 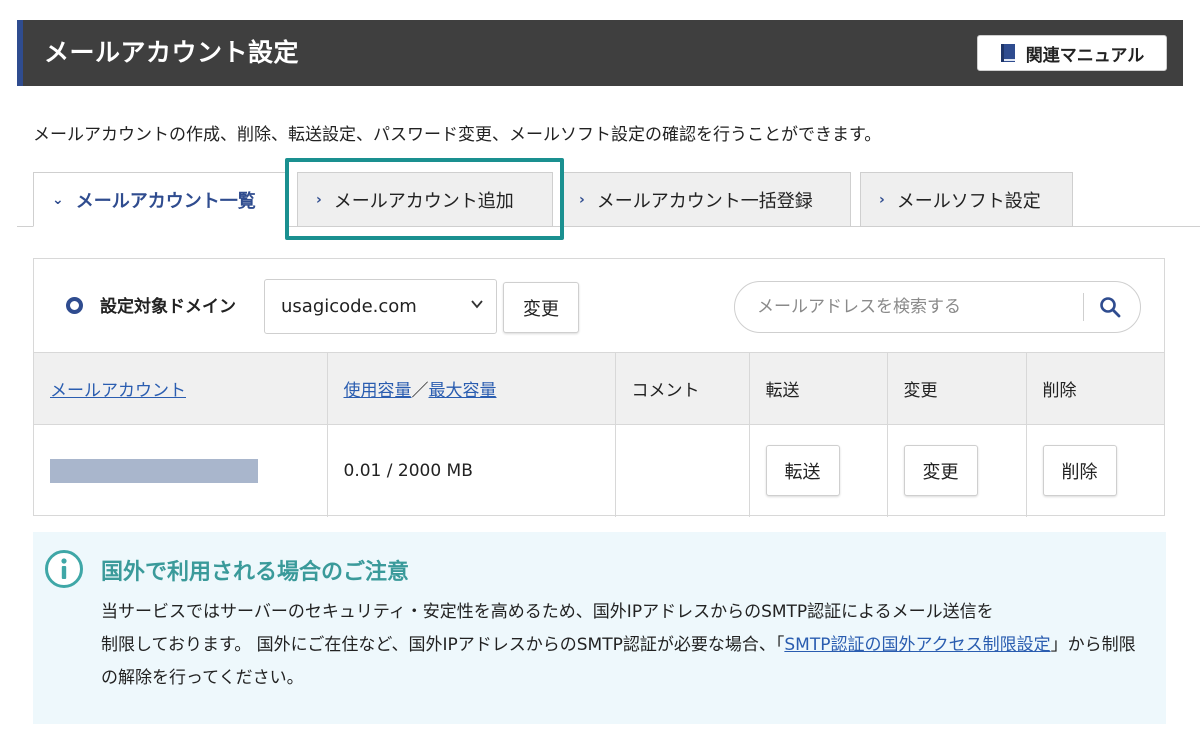 What do you see at coordinates (1085, 55) in the screenshot?
I see `related-manual-label: 関連マニュアル` at bounding box center [1085, 55].